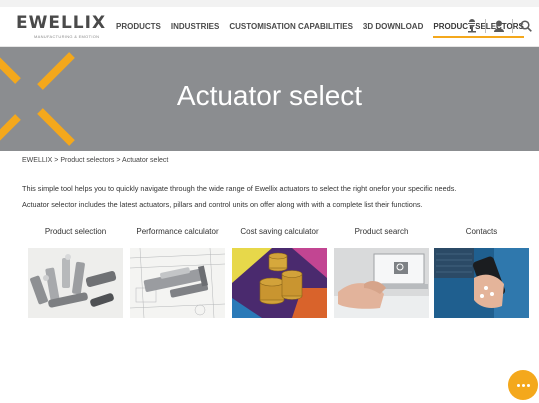 The height and width of the screenshot is (403, 539). What do you see at coordinates (75, 283) in the screenshot?
I see `actuators-photo` at bounding box center [75, 283].